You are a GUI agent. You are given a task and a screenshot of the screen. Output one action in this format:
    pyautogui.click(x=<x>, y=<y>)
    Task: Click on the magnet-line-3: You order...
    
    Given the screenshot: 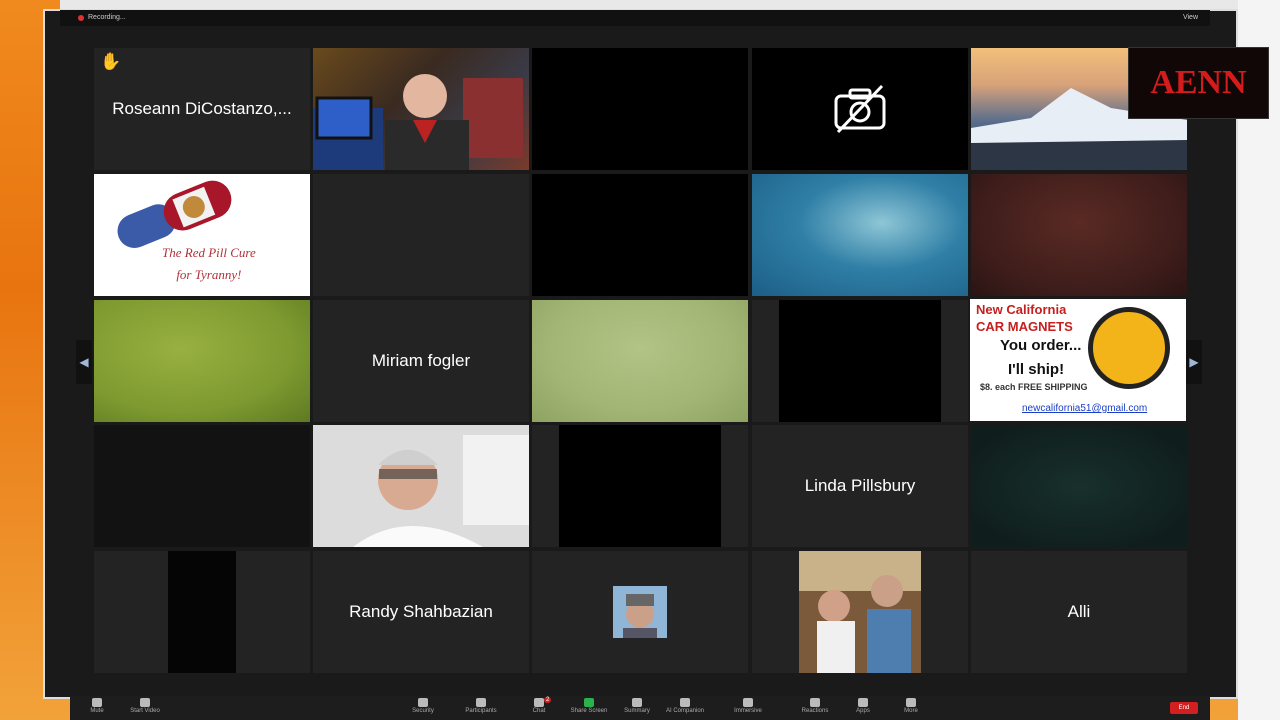 What is the action you would take?
    pyautogui.click(x=1041, y=345)
    